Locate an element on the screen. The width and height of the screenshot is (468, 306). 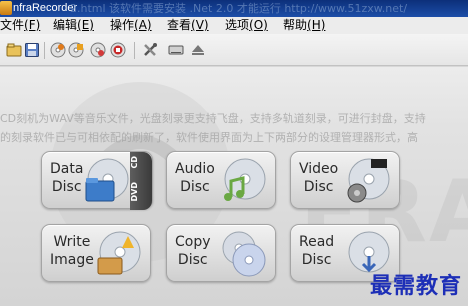
audio-disc-line2: Disc is located at coordinates (195, 187).